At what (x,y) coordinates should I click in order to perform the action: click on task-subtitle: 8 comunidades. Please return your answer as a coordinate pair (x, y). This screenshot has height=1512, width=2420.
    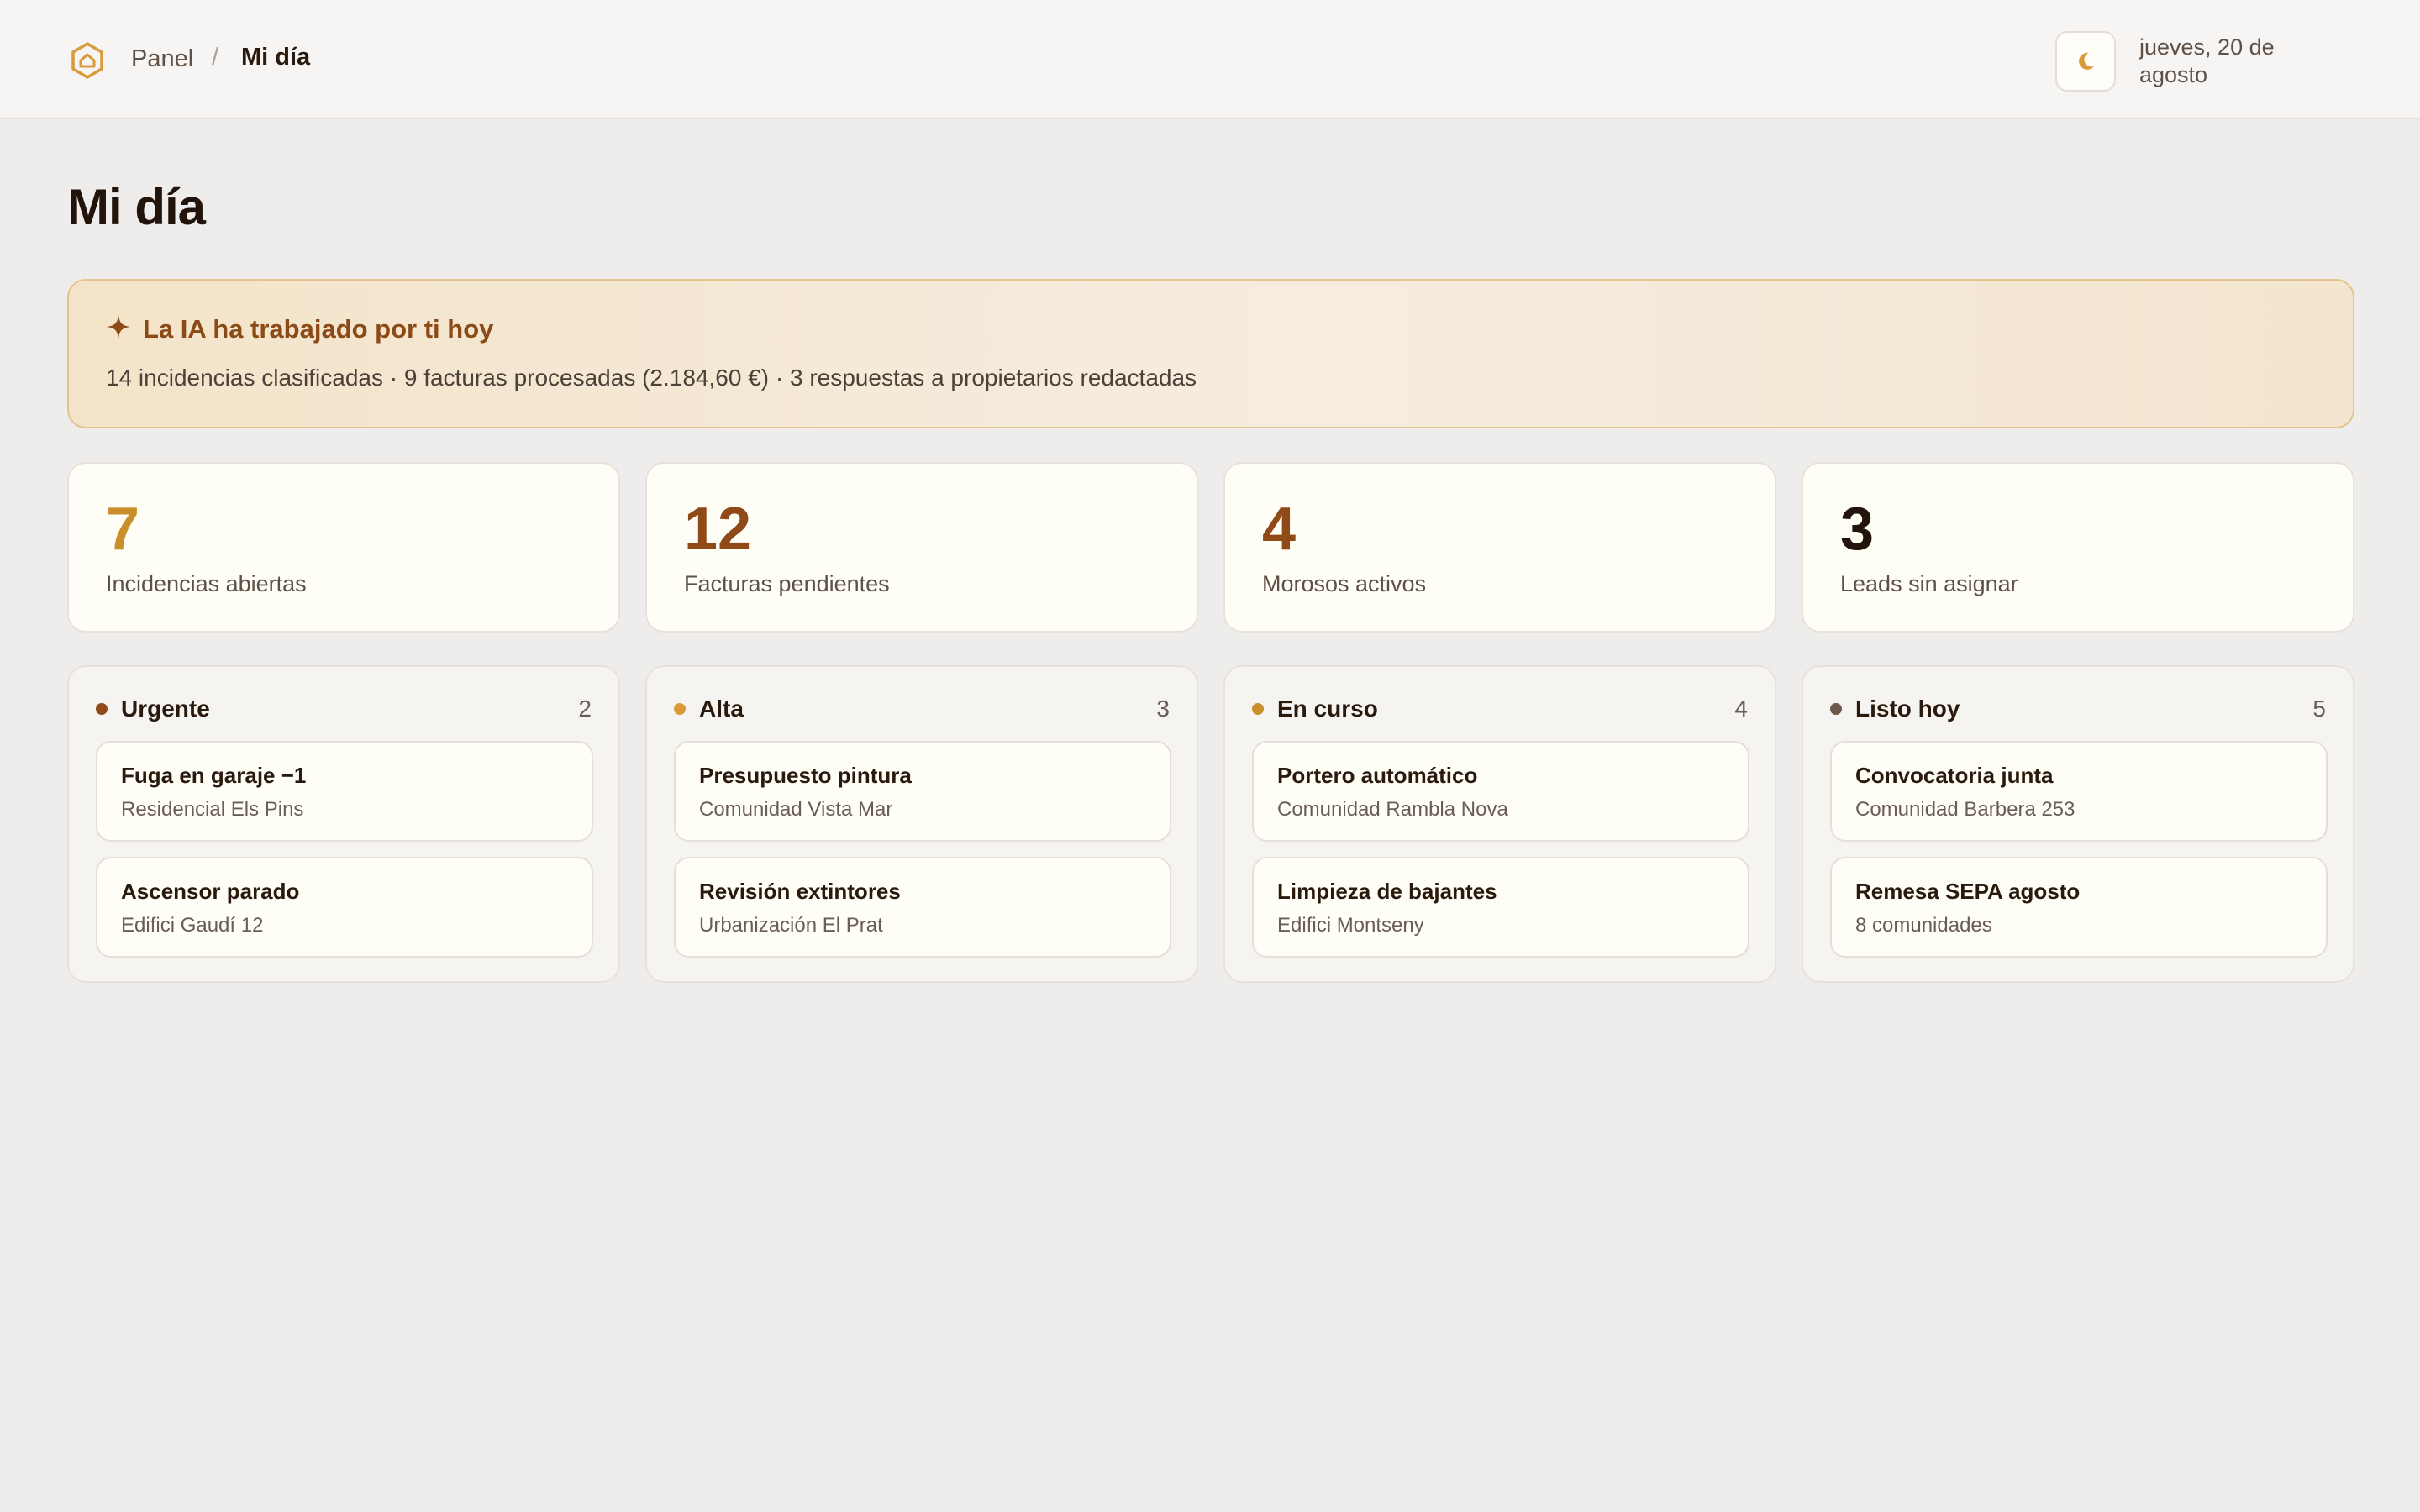
    Looking at the image, I should click on (1923, 925).